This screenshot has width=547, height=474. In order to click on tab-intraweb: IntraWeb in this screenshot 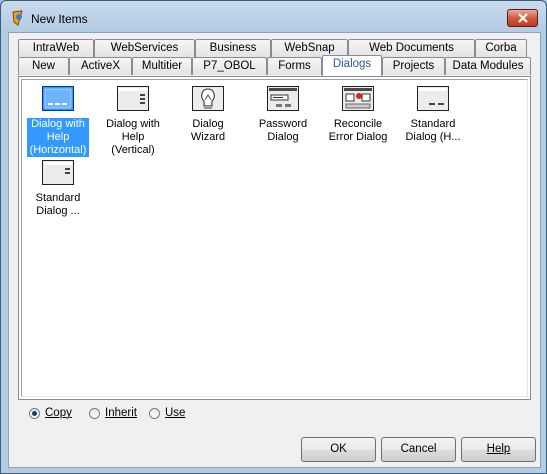, I will do `click(56, 48)`.